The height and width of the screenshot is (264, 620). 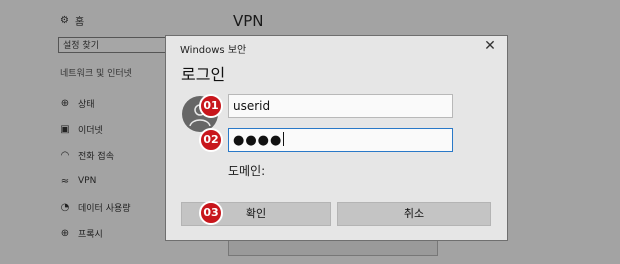 What do you see at coordinates (64, 20) in the screenshot?
I see `gear-icon: ⚙` at bounding box center [64, 20].